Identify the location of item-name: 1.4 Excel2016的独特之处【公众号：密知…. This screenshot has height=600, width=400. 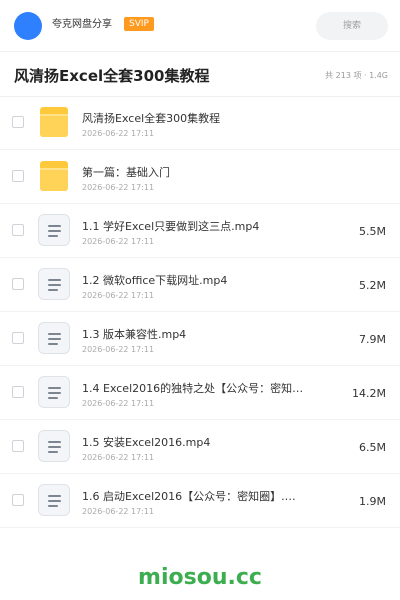
(194, 388).